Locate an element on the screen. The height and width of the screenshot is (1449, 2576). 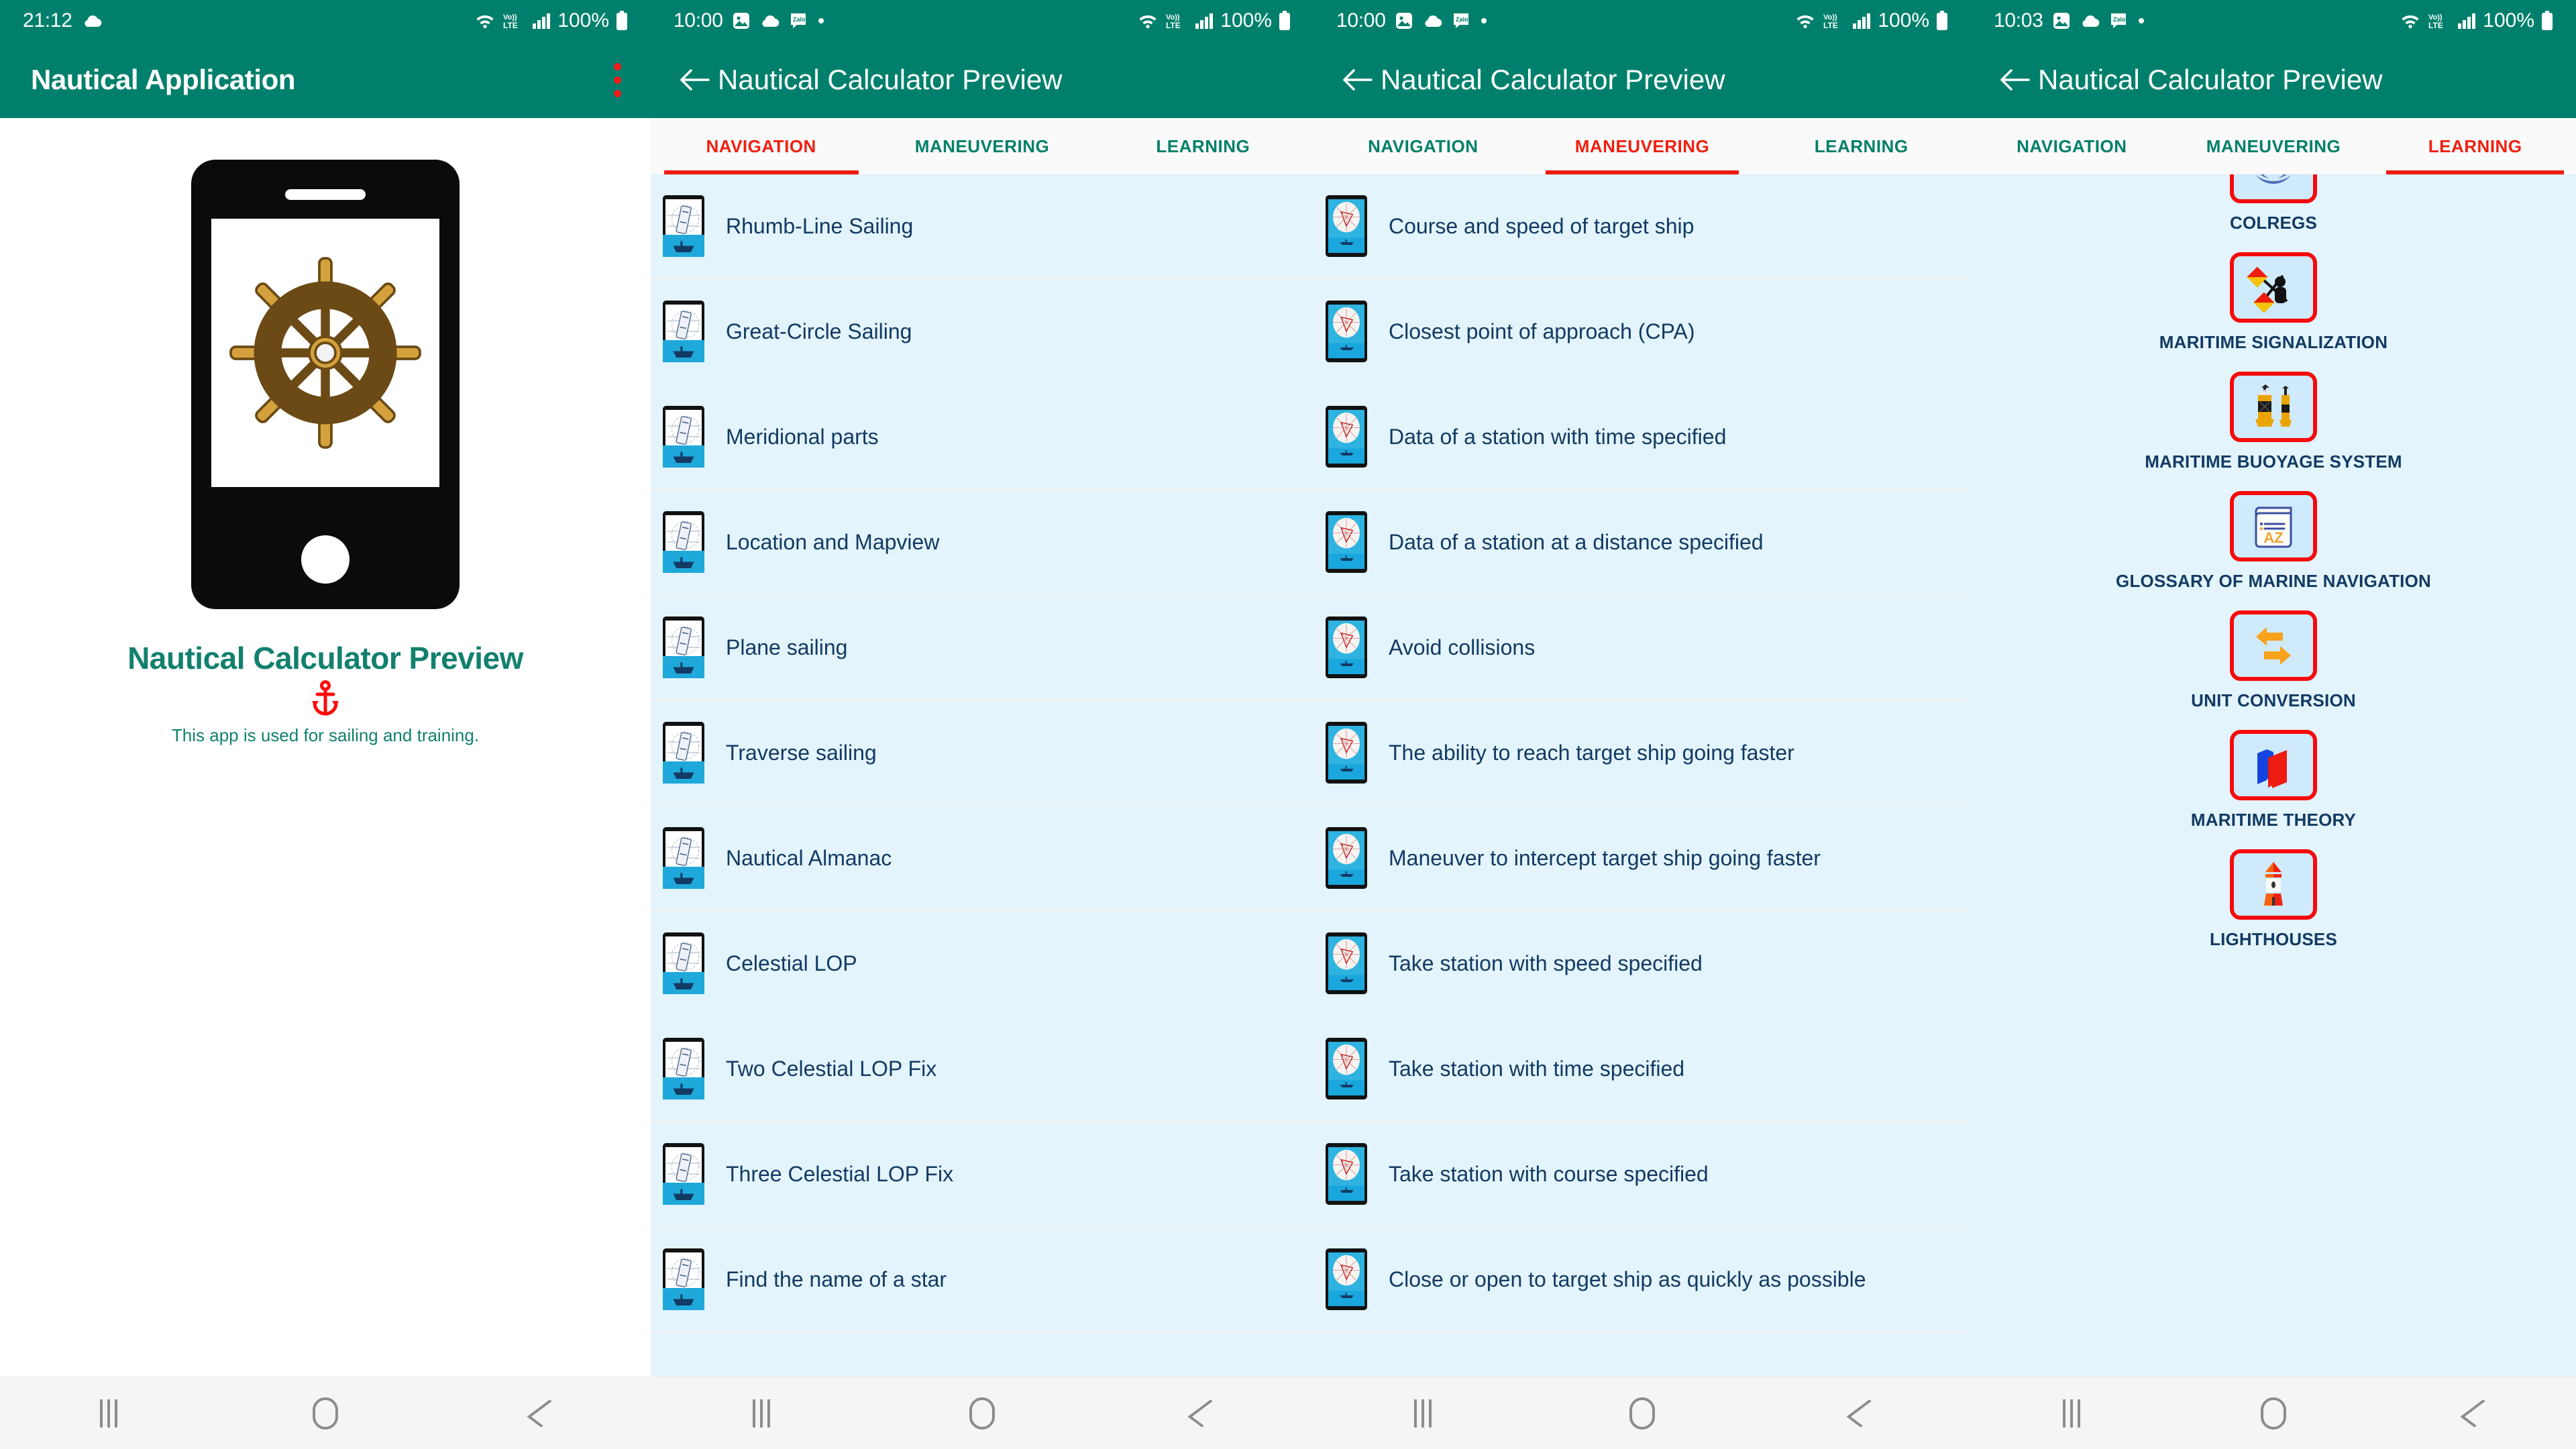
list-item-label: Take station with time specified is located at coordinates (1537, 1068).